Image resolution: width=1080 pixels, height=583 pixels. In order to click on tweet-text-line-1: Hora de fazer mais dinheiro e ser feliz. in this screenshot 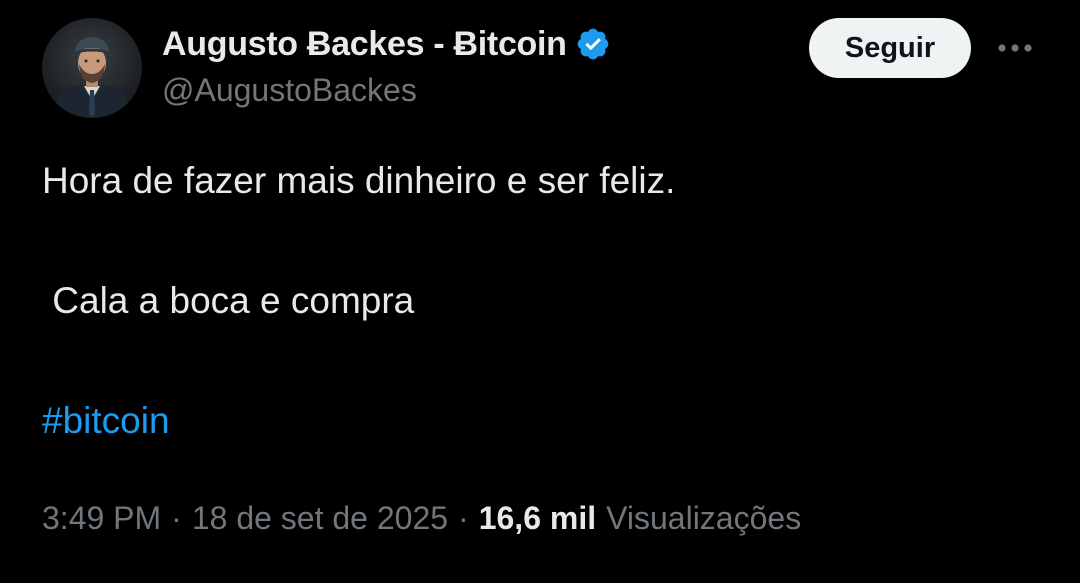, I will do `click(359, 180)`.